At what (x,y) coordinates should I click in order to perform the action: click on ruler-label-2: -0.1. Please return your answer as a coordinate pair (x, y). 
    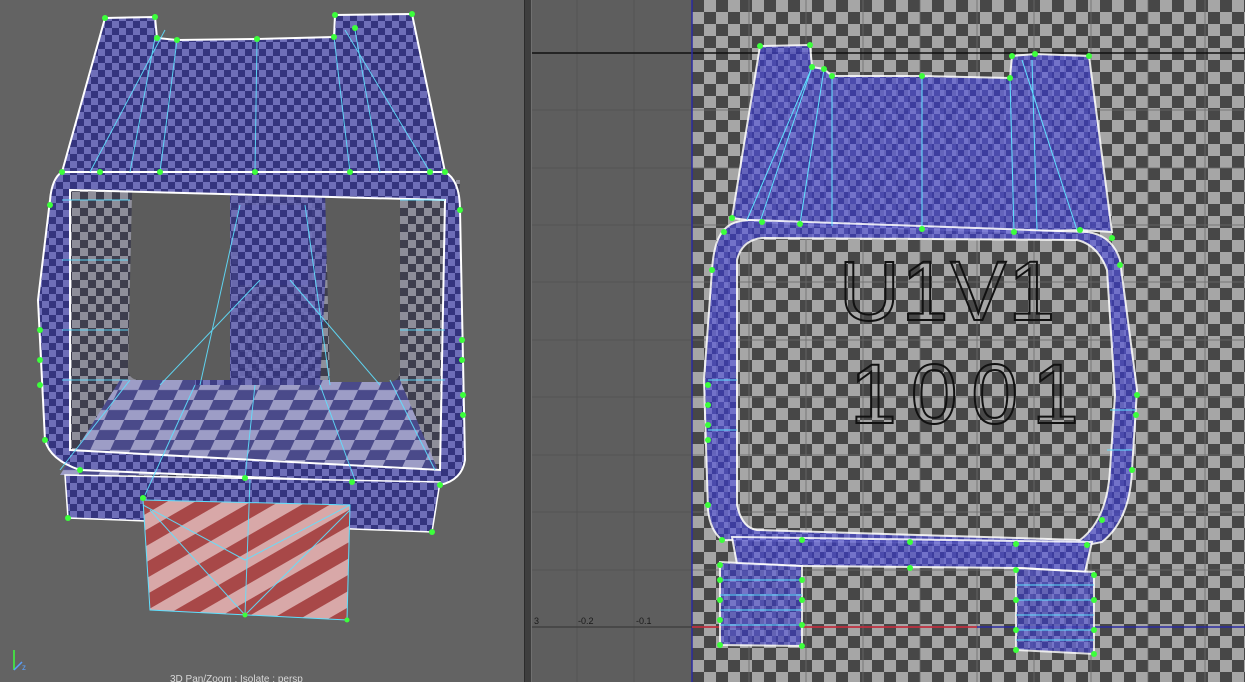
    Looking at the image, I should click on (644, 621).